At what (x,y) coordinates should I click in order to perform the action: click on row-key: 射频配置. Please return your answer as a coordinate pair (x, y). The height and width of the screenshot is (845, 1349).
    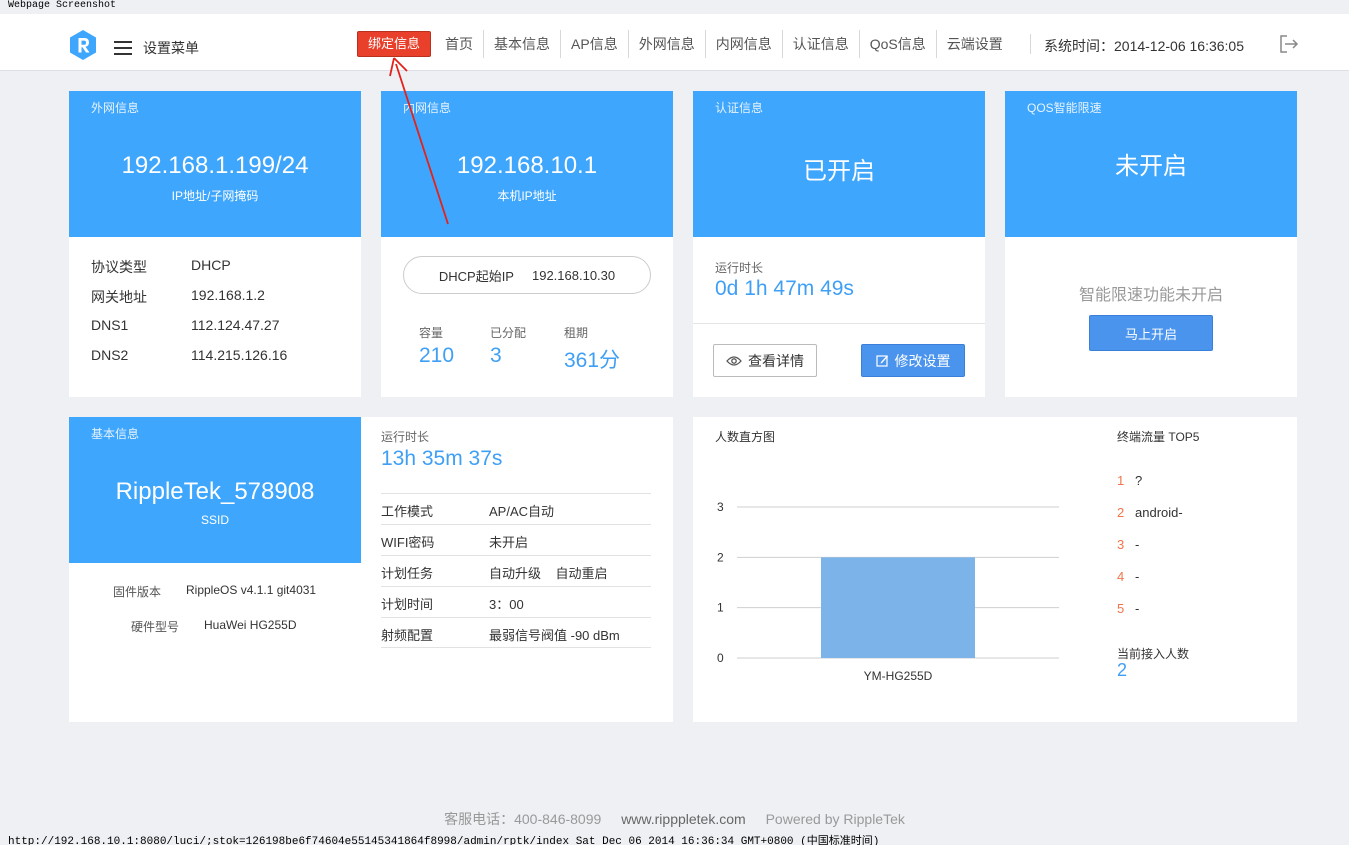
    Looking at the image, I should click on (407, 635).